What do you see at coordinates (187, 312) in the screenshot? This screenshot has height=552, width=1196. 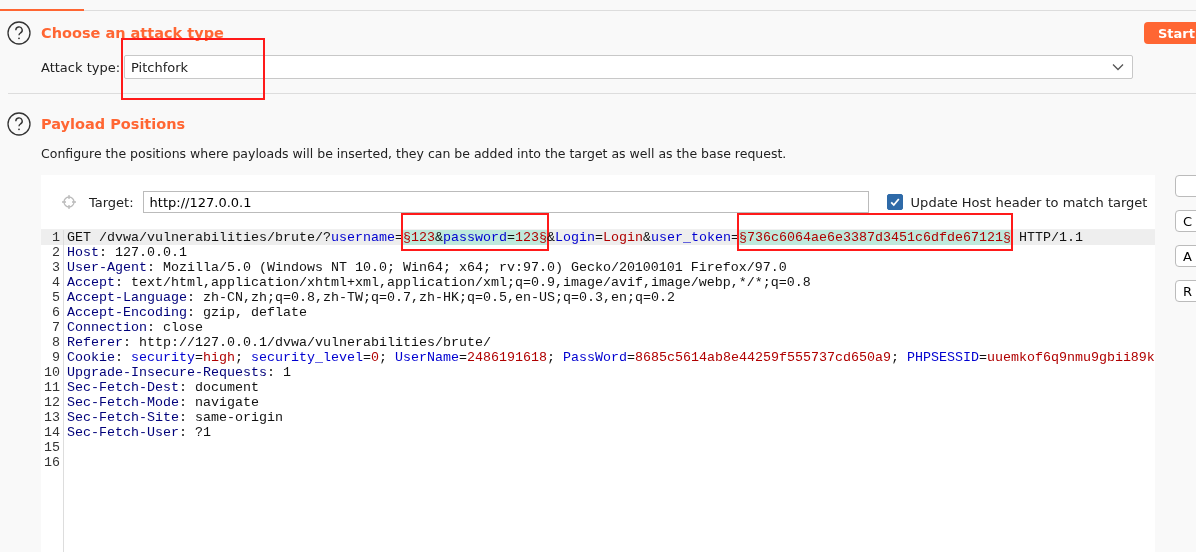 I see `code-line: Accept-Encoding: gzip, deflate` at bounding box center [187, 312].